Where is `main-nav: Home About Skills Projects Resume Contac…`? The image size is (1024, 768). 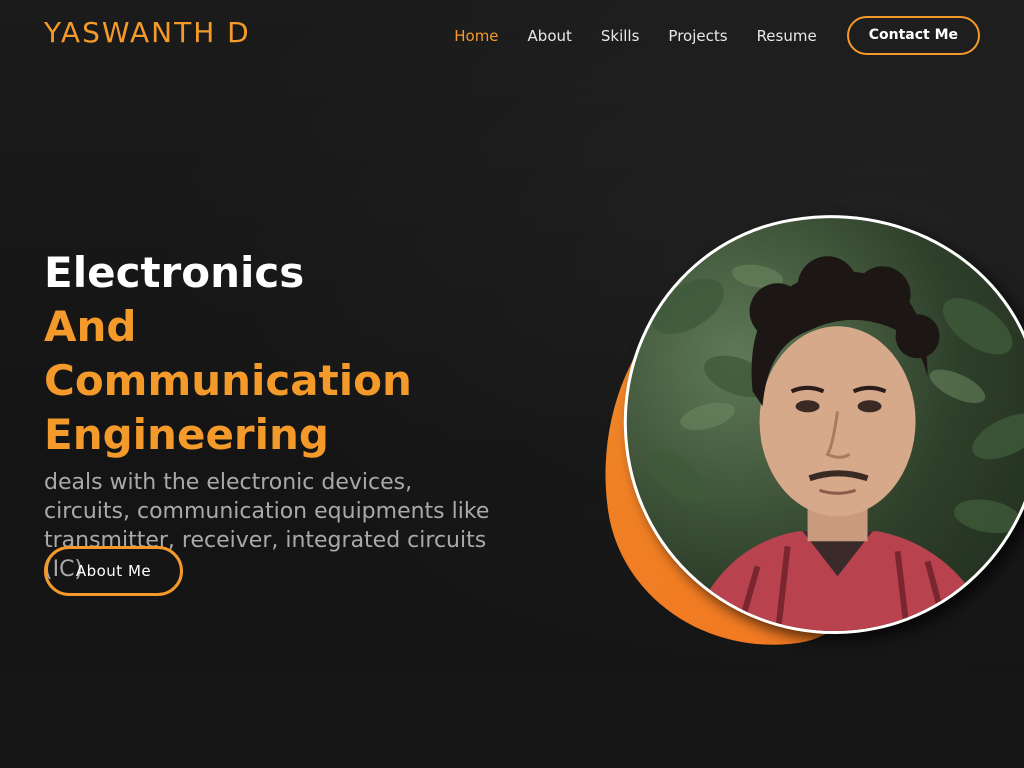 main-nav: Home About Skills Projects Resume Contac… is located at coordinates (702, 35).